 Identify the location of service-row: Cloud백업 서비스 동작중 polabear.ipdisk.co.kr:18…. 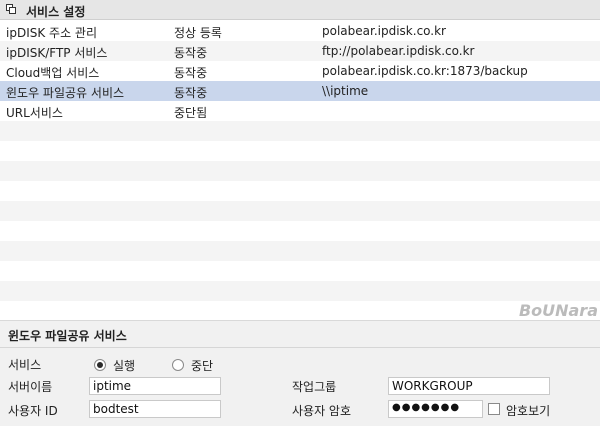
(300, 71).